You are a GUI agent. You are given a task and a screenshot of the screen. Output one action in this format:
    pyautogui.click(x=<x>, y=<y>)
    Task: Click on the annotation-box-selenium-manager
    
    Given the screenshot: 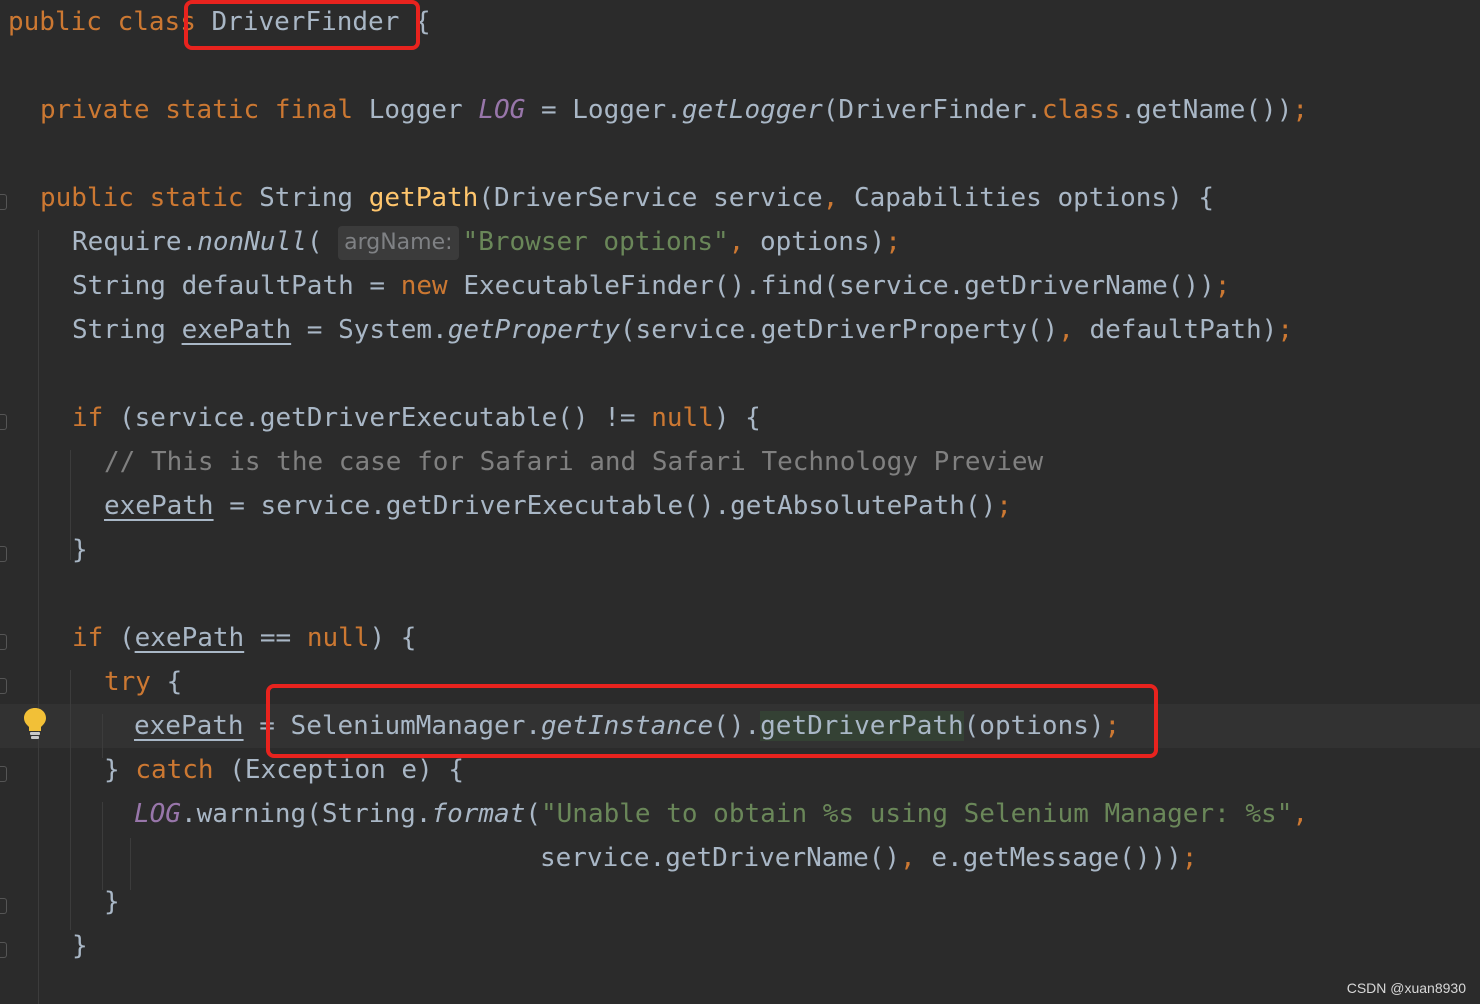 What is the action you would take?
    pyautogui.click(x=712, y=721)
    